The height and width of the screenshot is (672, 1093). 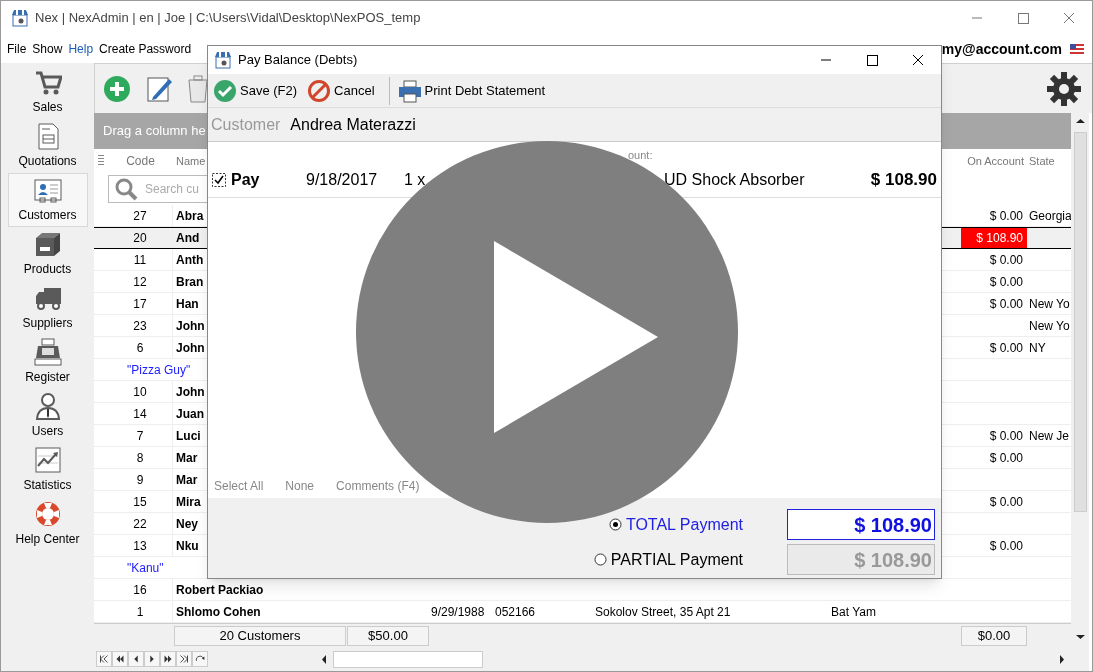 I want to click on refresh-icon, so click(x=200, y=659).